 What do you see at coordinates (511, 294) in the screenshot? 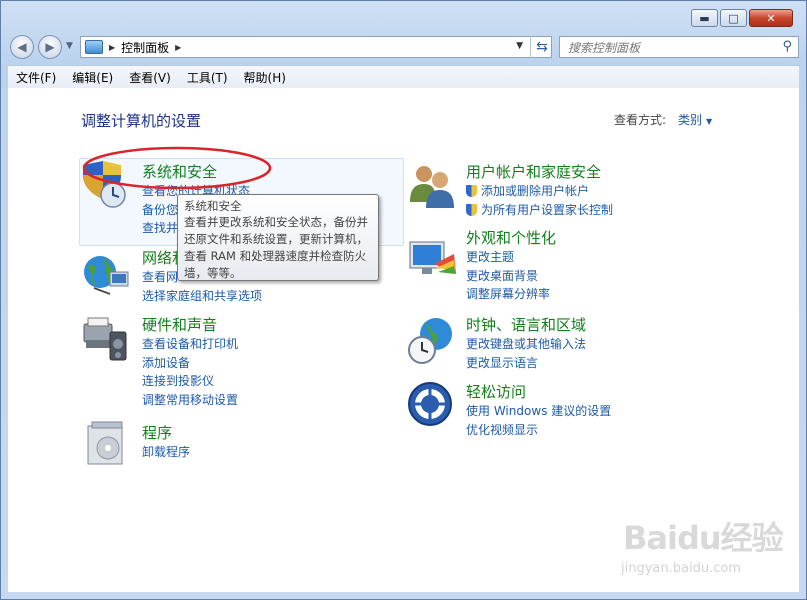
I see `link-screen-resolution: 调整屏幕分辨率` at bounding box center [511, 294].